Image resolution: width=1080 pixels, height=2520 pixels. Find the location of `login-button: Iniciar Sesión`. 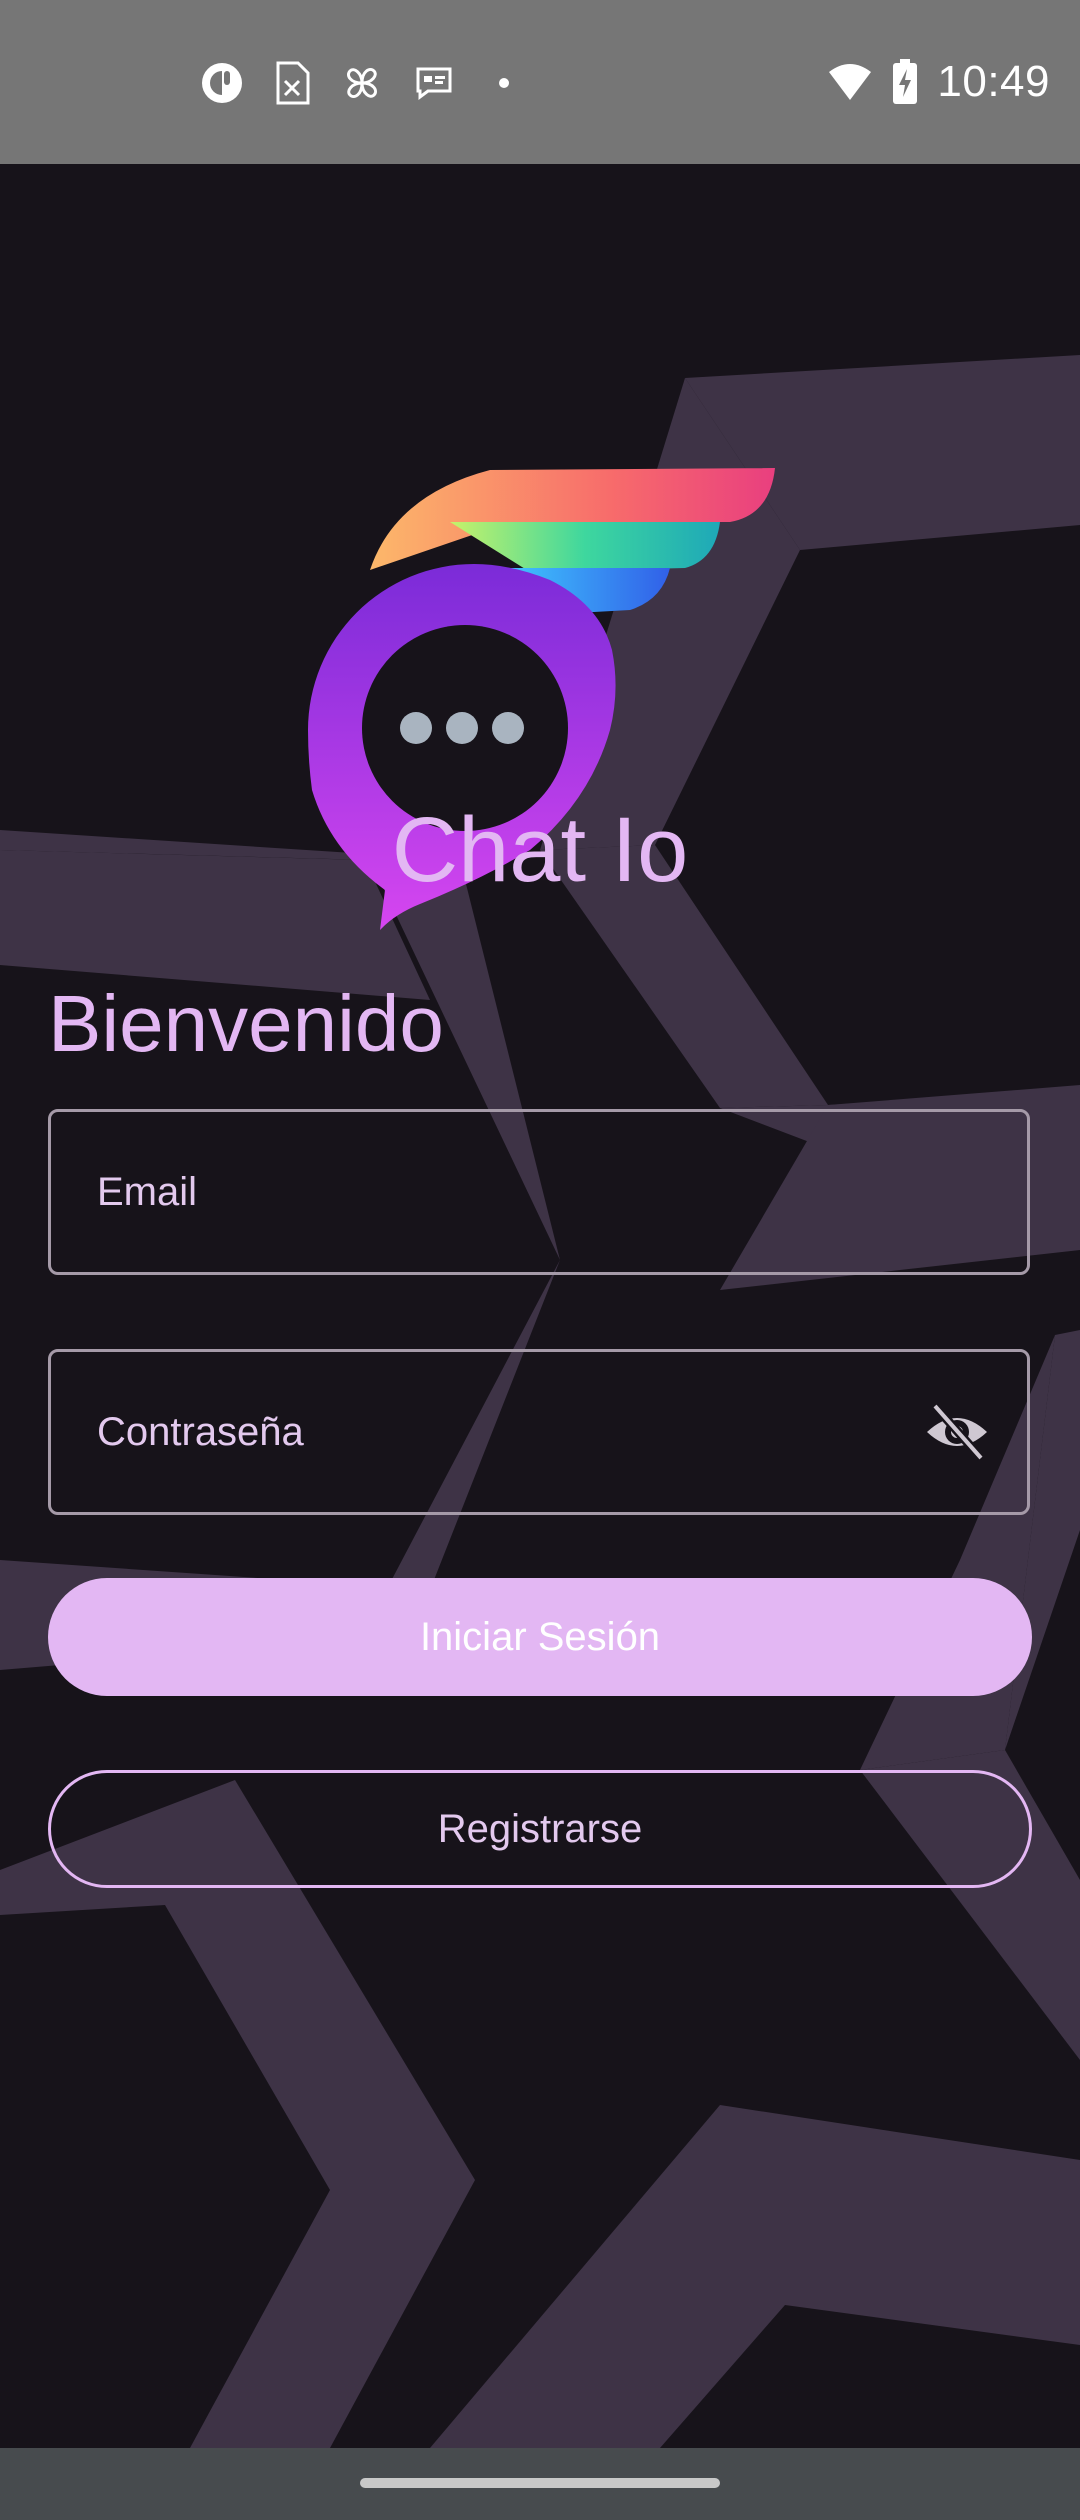

login-button: Iniciar Sesión is located at coordinates (540, 1637).